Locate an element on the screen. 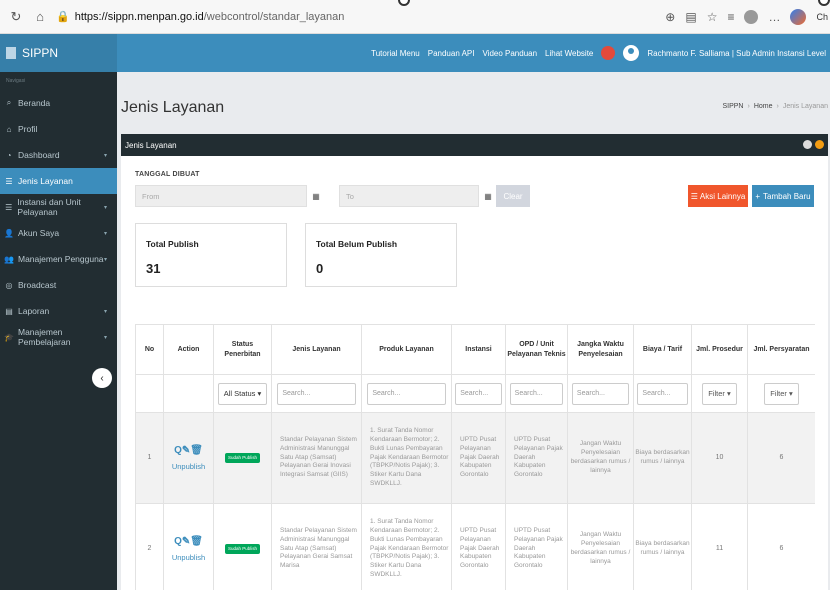 This screenshot has width=830, height=590. sidebar-item-akun-saya: 👤 Akun Saya ▾ is located at coordinates (58, 233).